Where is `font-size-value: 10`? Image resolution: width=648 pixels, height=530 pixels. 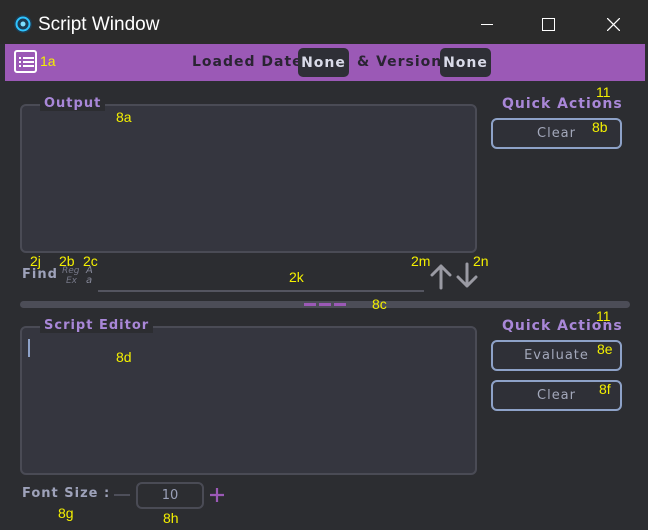
font-size-value: 10 is located at coordinates (170, 495).